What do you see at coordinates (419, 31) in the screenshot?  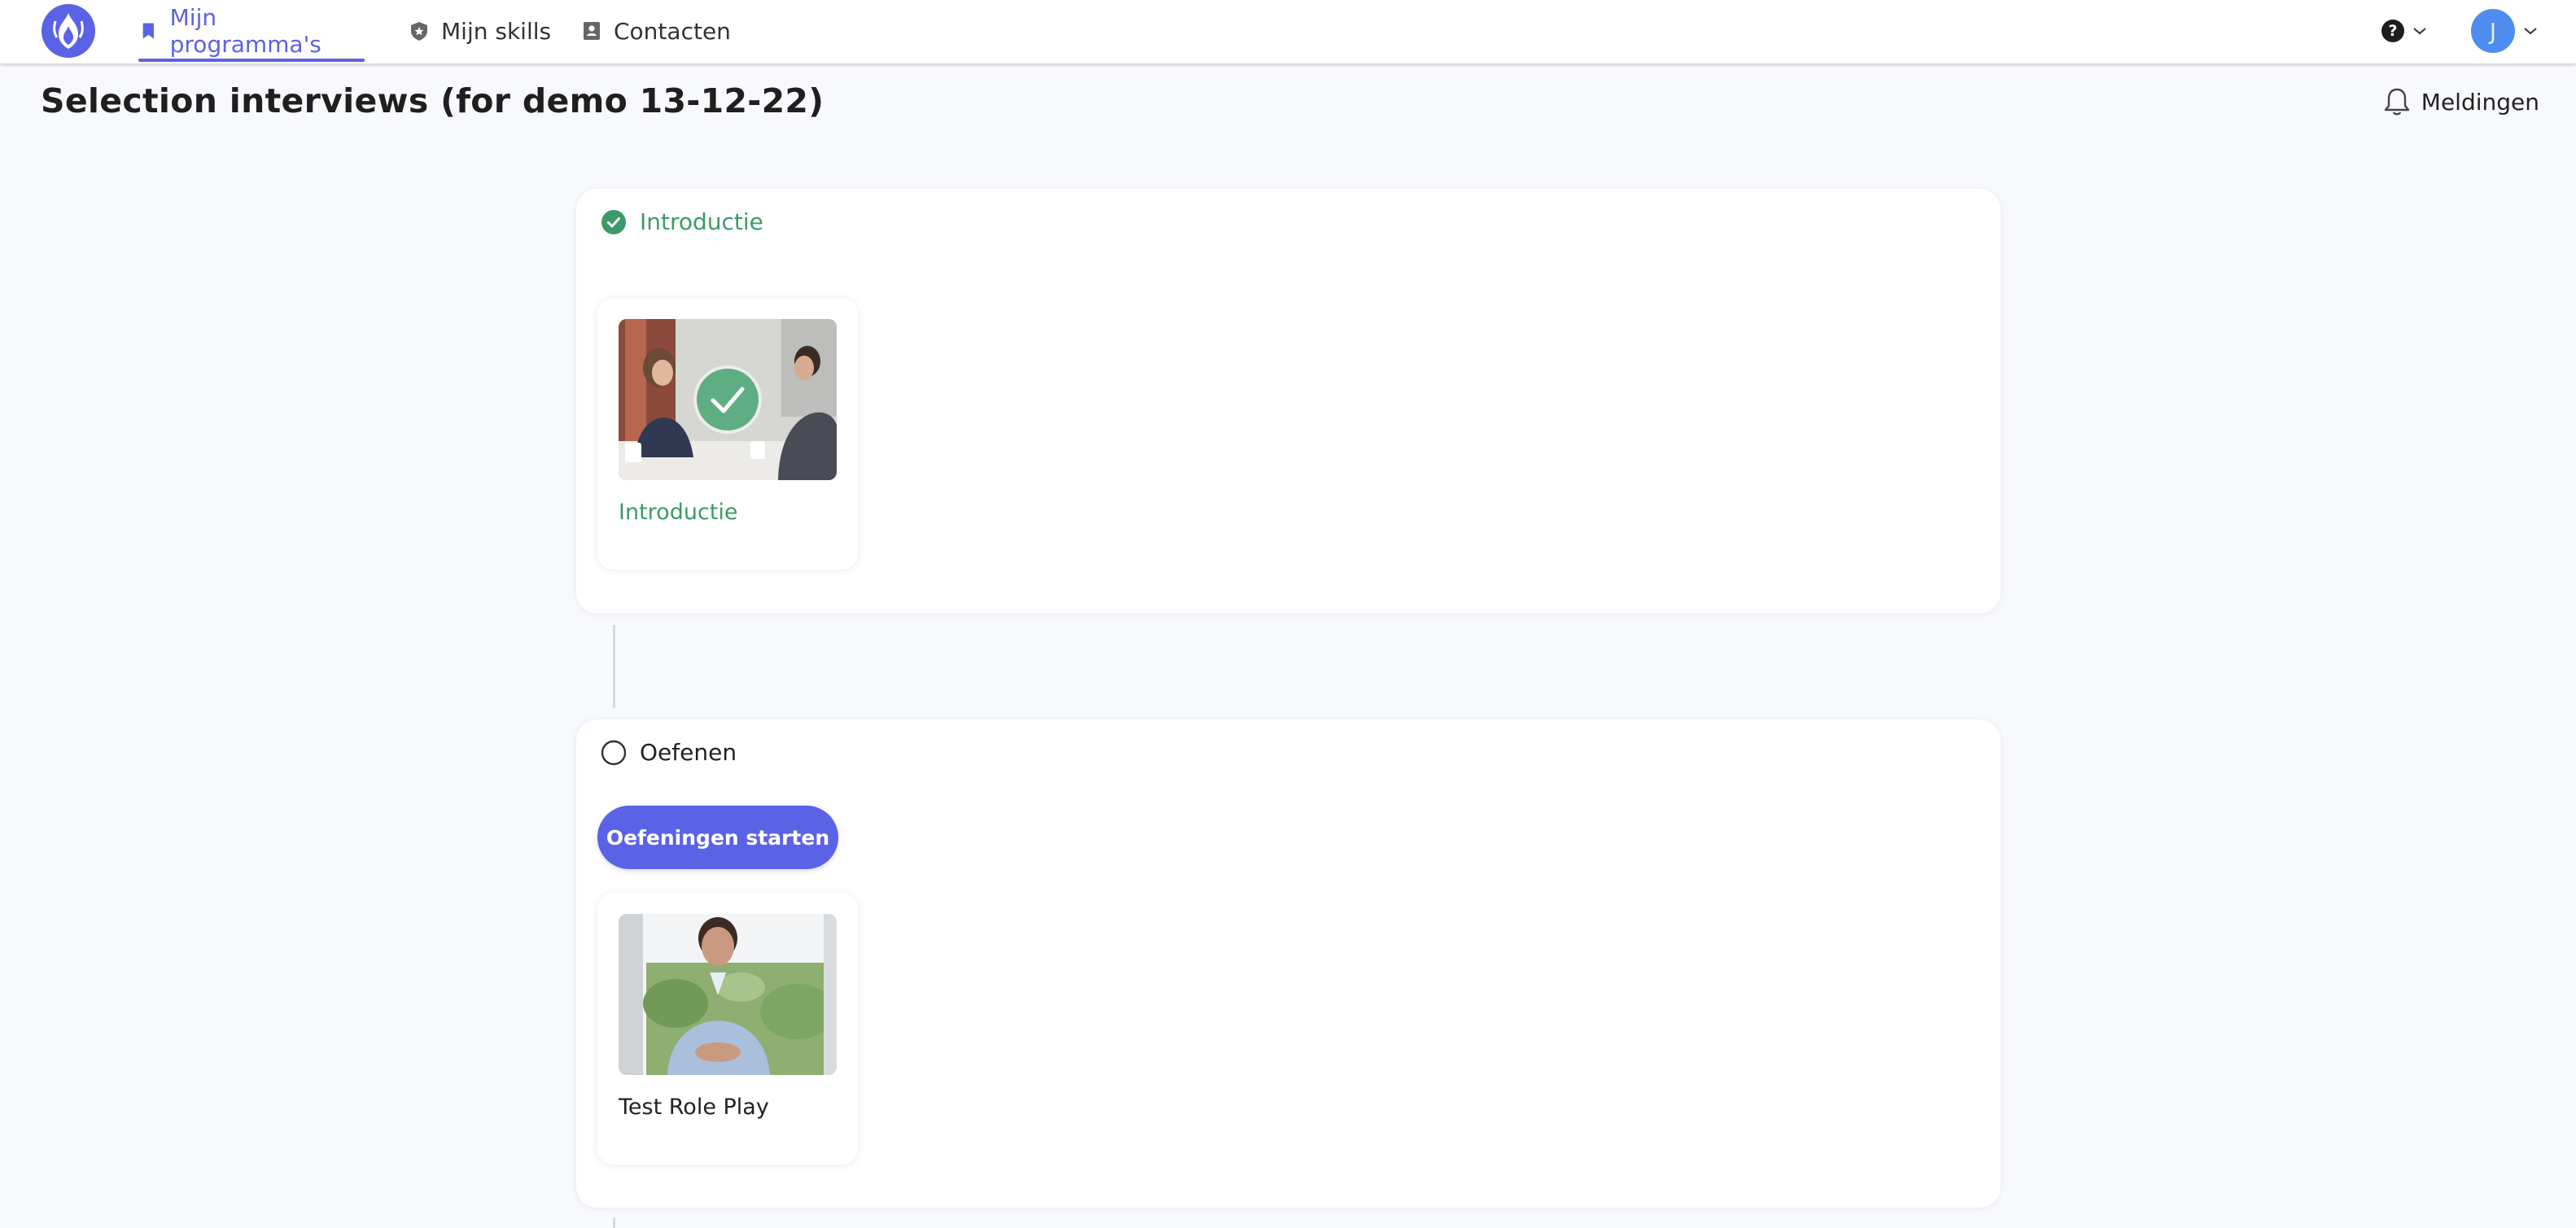 I see `shield-icon` at bounding box center [419, 31].